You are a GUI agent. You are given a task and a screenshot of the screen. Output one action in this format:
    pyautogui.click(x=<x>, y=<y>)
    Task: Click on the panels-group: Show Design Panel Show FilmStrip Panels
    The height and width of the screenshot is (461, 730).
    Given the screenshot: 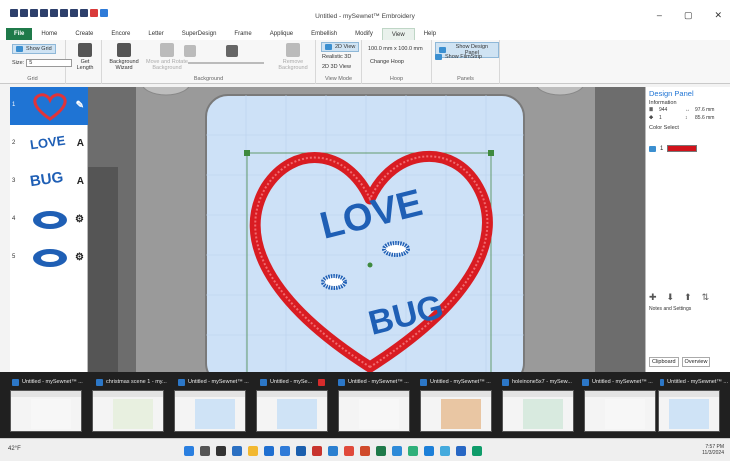 What is the action you would take?
    pyautogui.click(x=466, y=62)
    